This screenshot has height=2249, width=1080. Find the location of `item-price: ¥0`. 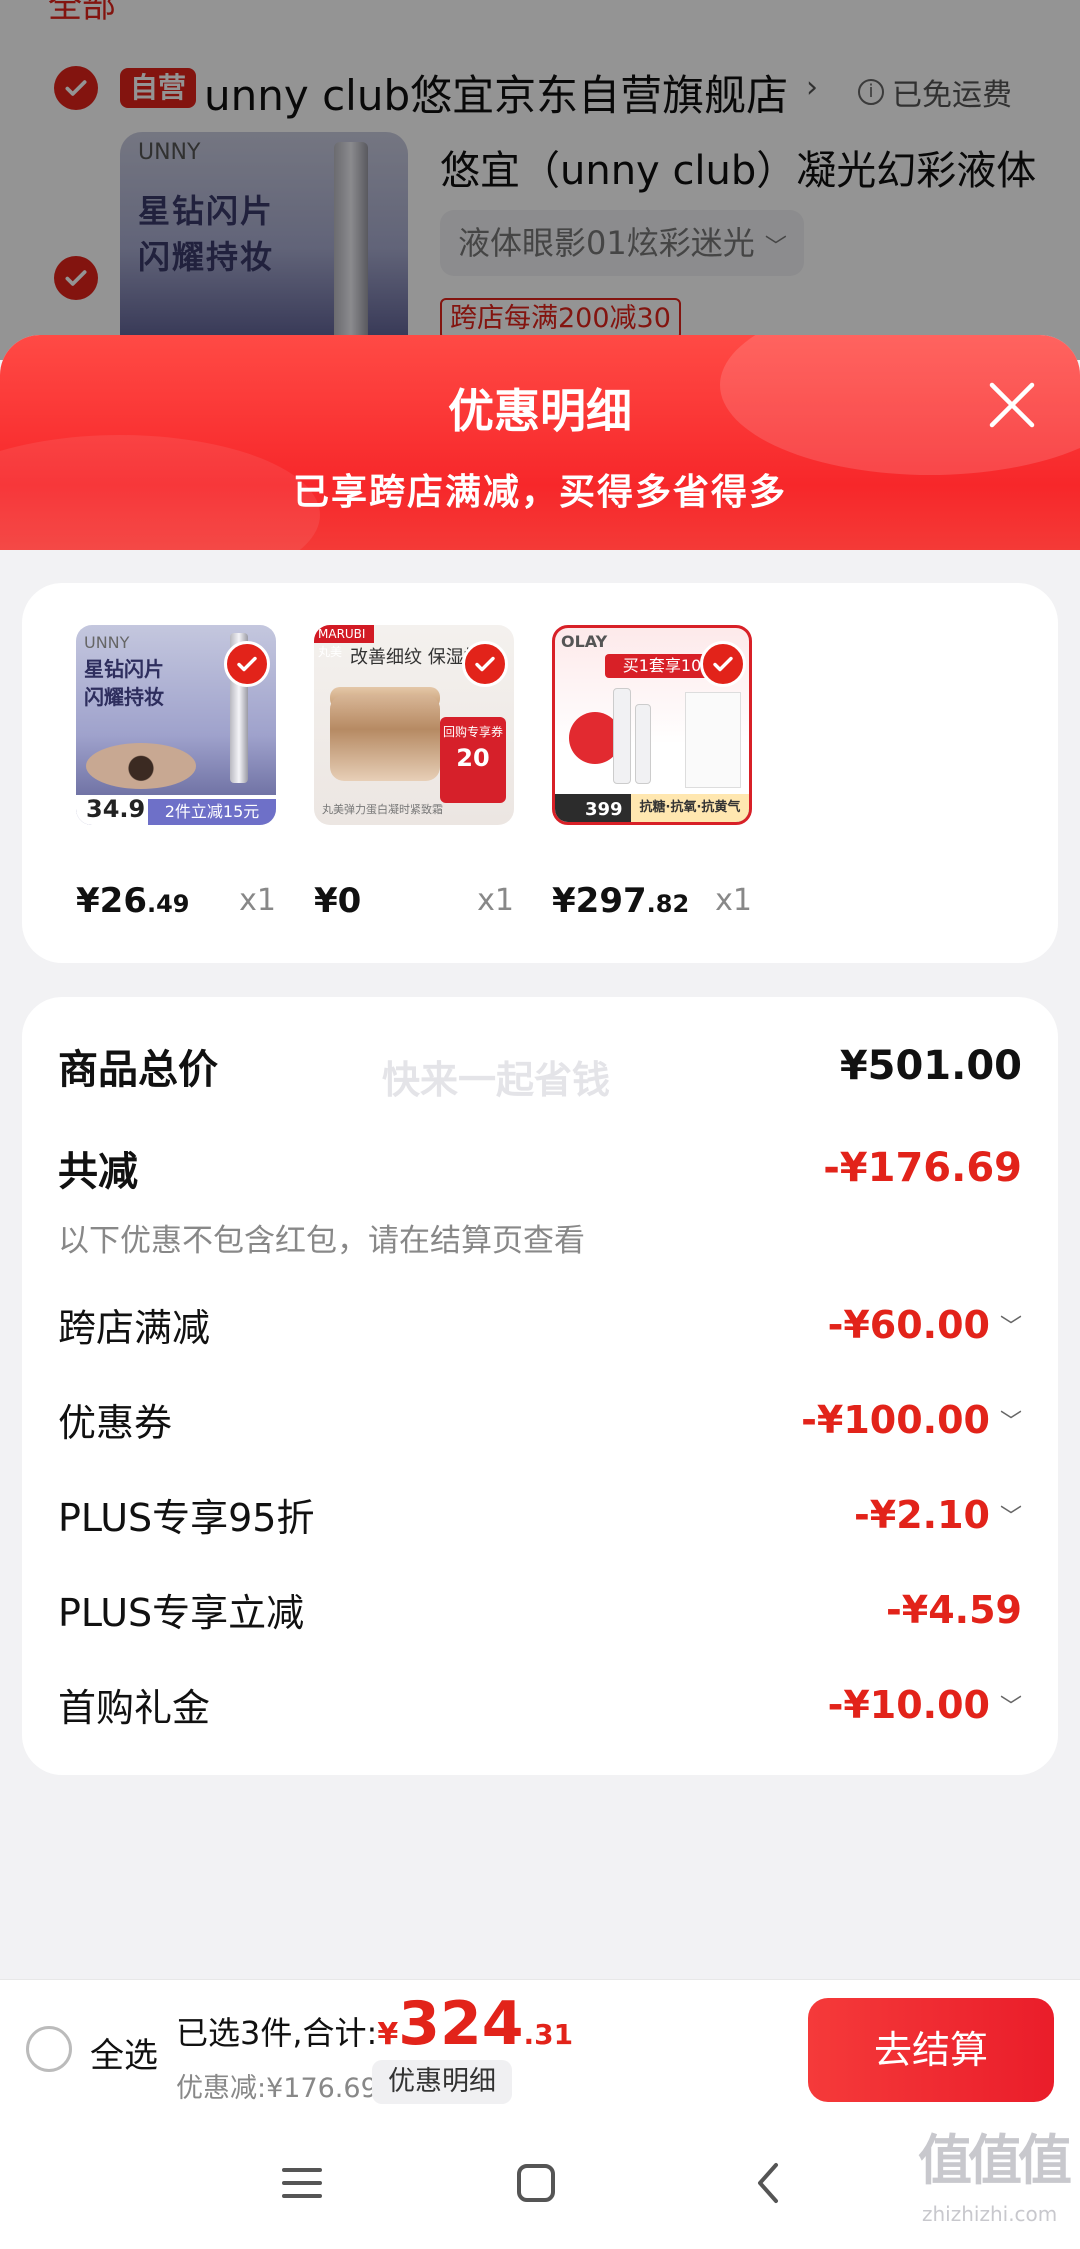

item-price: ¥0 is located at coordinates (337, 901).